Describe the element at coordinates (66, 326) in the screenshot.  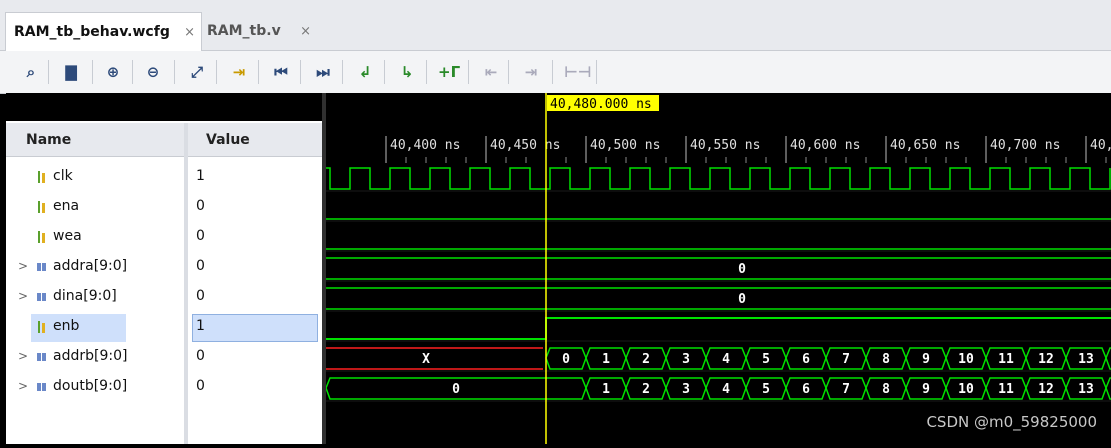
I see `signal-name: enb` at that location.